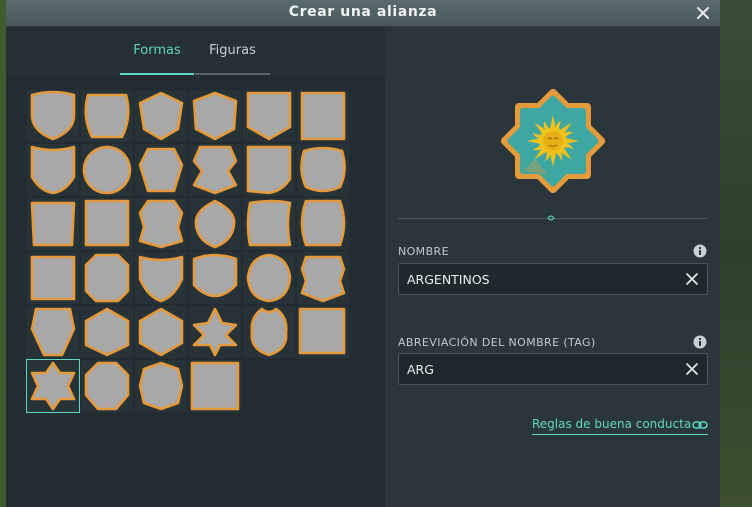 The width and height of the screenshot is (752, 507). Describe the element at coordinates (157, 51) in the screenshot. I see `tab-formas: Formas` at that location.